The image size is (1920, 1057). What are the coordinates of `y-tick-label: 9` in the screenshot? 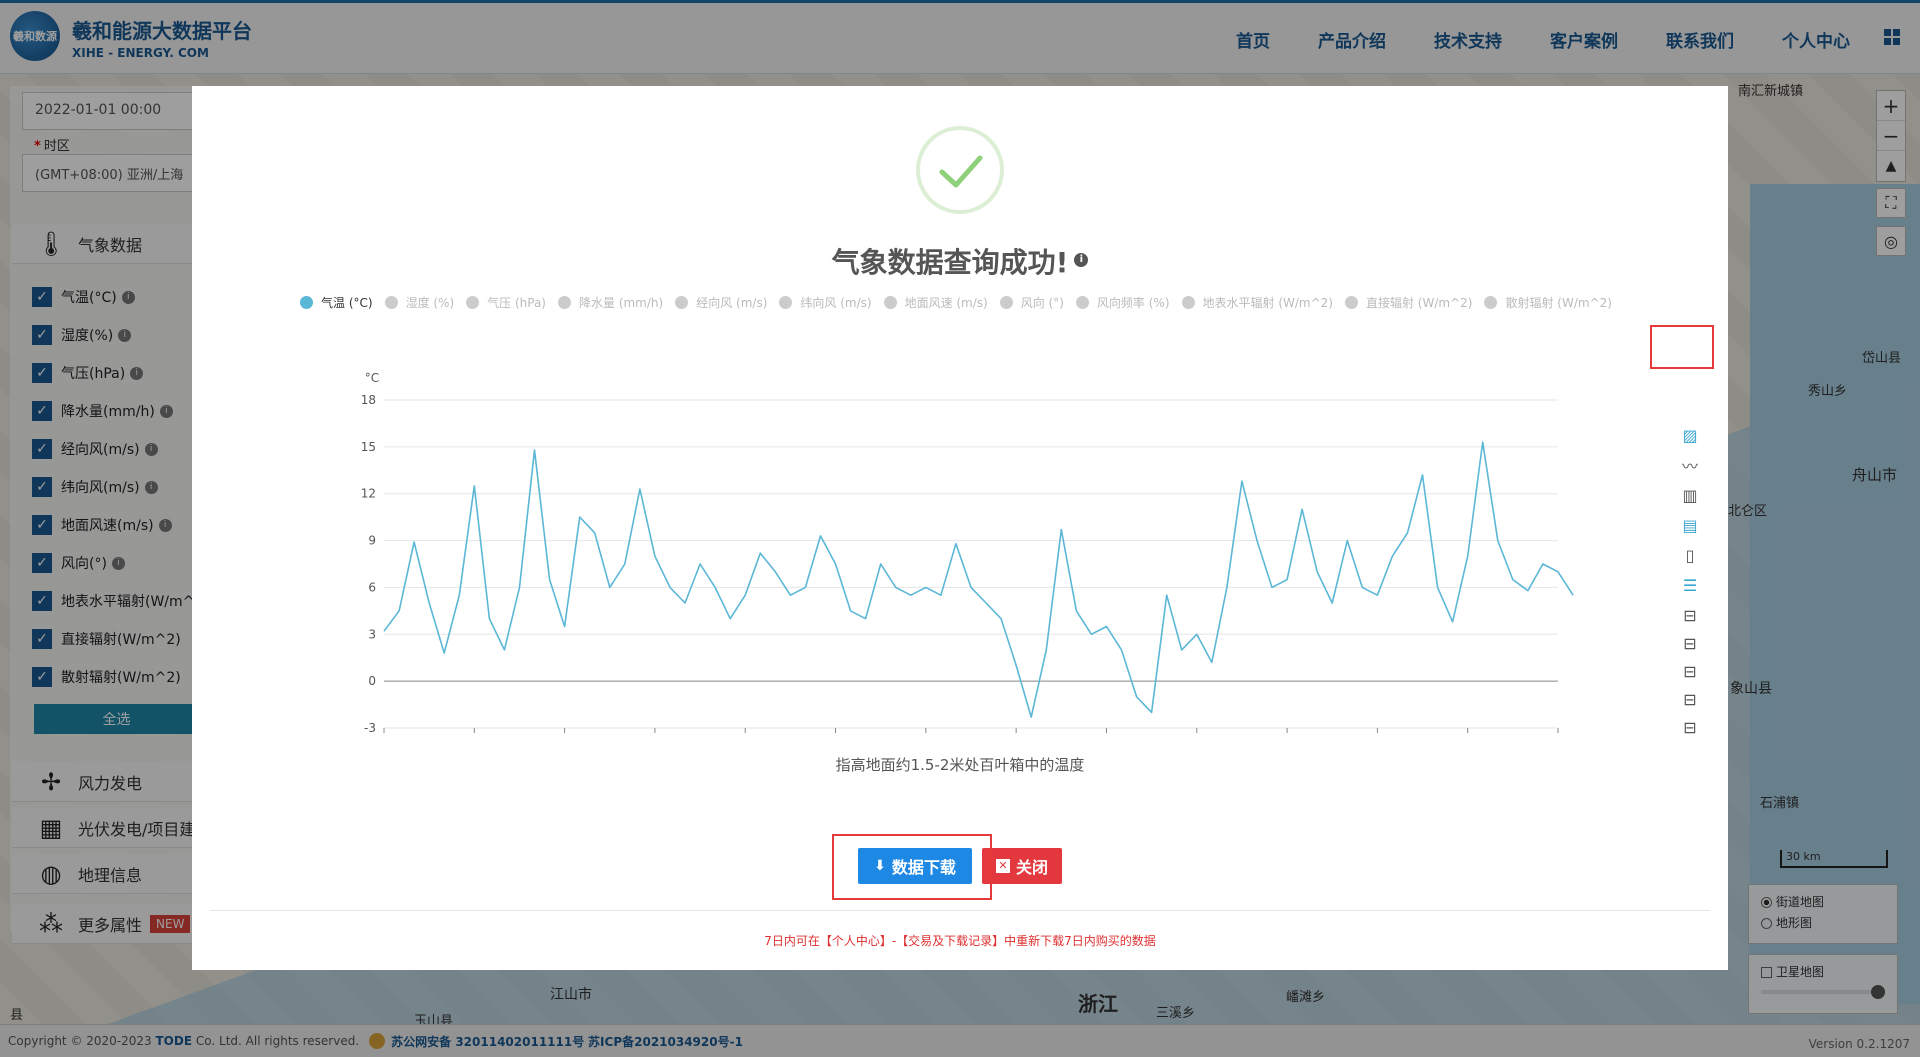 It's located at (372, 541).